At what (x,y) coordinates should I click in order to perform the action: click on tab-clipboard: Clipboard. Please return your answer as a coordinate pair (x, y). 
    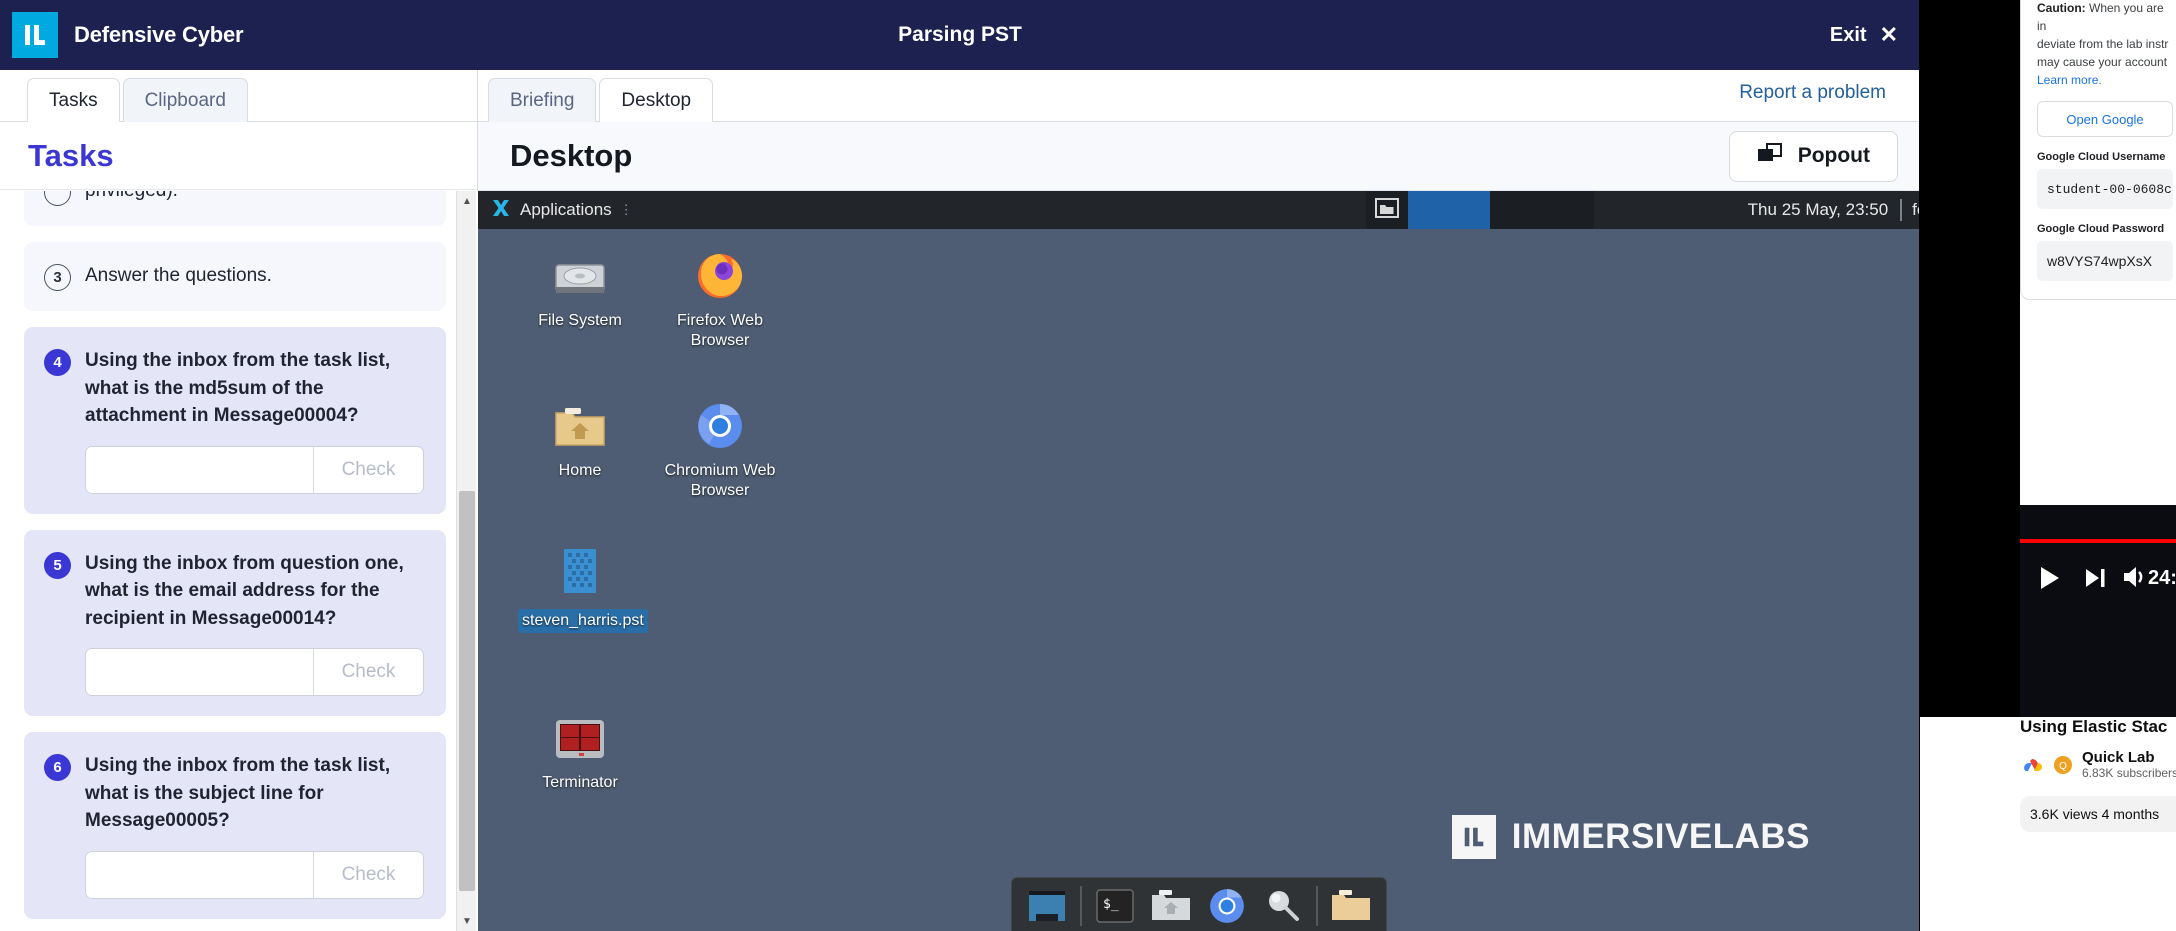
    Looking at the image, I should click on (185, 100).